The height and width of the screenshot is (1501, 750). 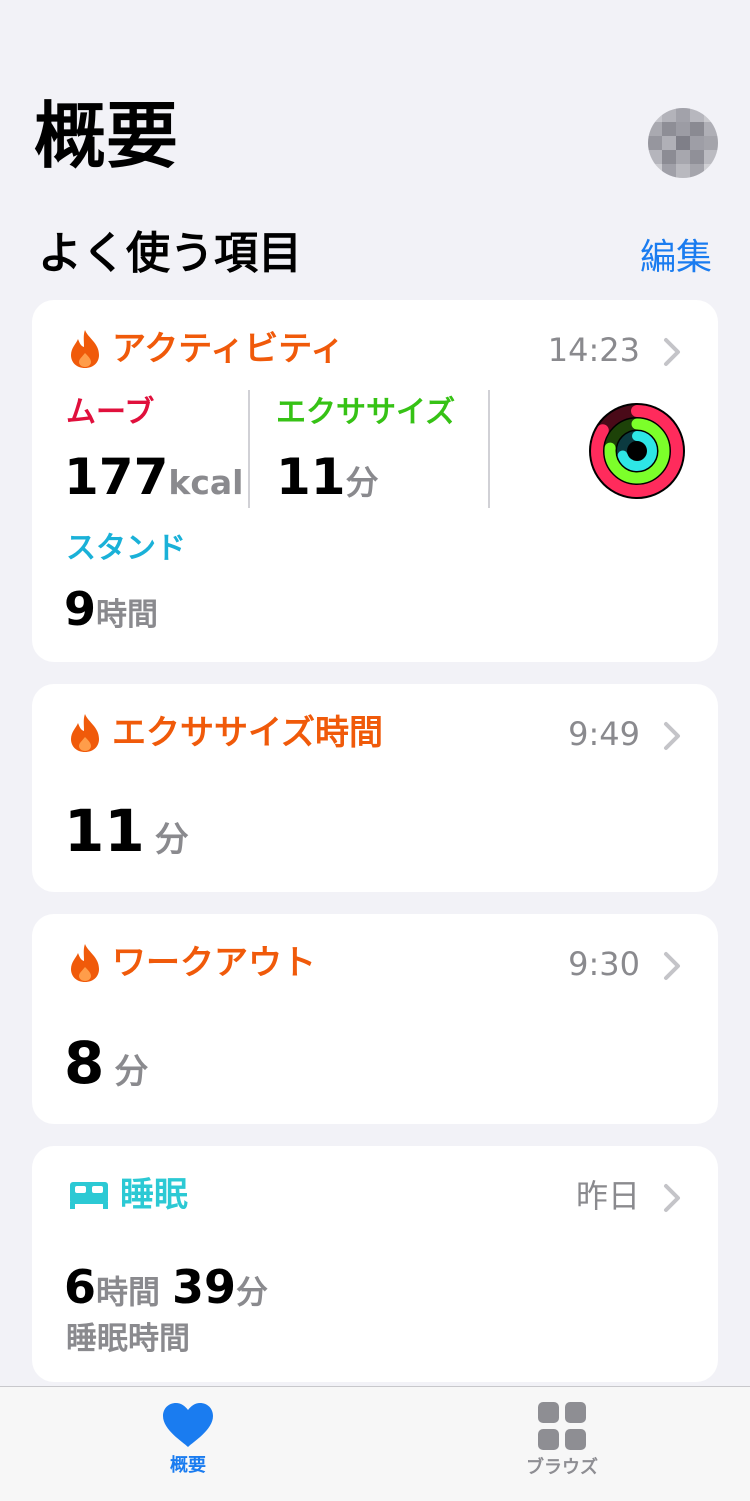 I want to click on page-title: 概要, so click(x=106, y=136).